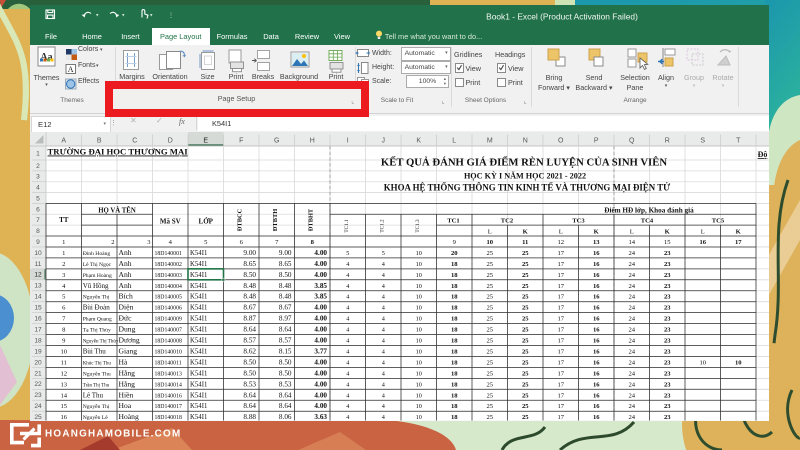  Describe the element at coordinates (384, 141) in the screenshot. I see `svg-text: J` at that location.